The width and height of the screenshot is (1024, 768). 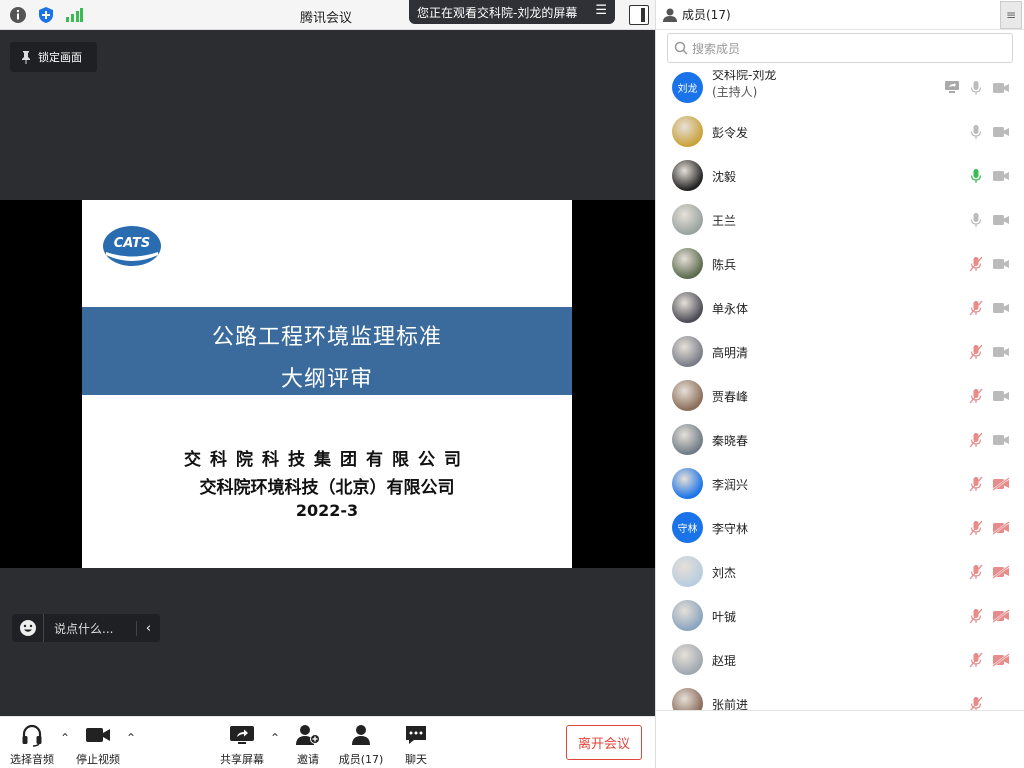 What do you see at coordinates (681, 48) in the screenshot?
I see `search-icon` at bounding box center [681, 48].